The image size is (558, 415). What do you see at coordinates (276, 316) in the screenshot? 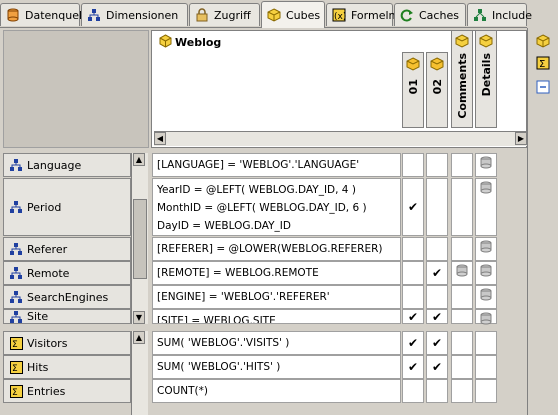
I see `dimension-expression: [SITE] = WEBLOG.SITE` at bounding box center [276, 316].